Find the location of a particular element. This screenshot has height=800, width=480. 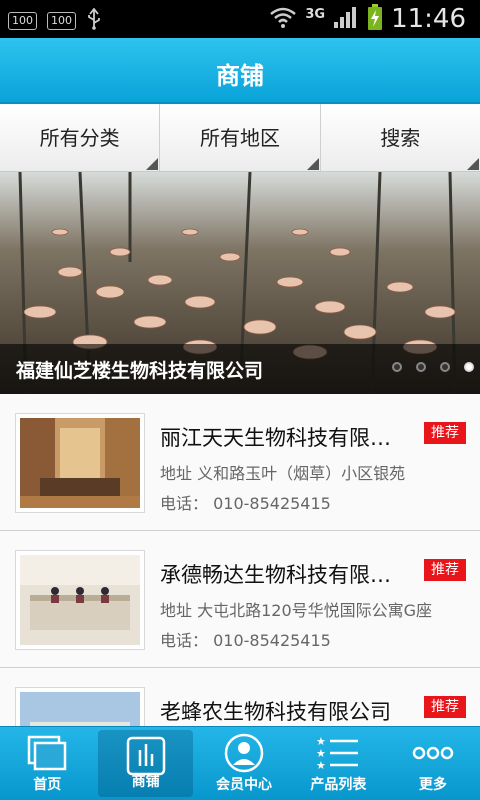

filter-region-label: 所有地区 is located at coordinates (239, 138).